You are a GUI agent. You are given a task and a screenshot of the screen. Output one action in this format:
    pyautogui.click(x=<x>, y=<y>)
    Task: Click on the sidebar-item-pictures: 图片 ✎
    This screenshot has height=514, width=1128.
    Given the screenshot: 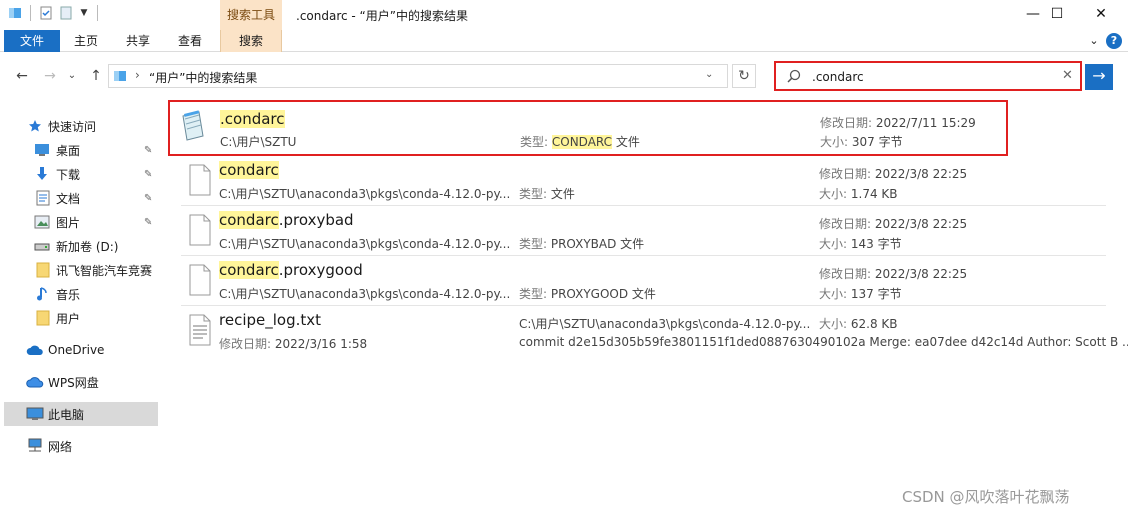 What is the action you would take?
    pyautogui.click(x=80, y=222)
    